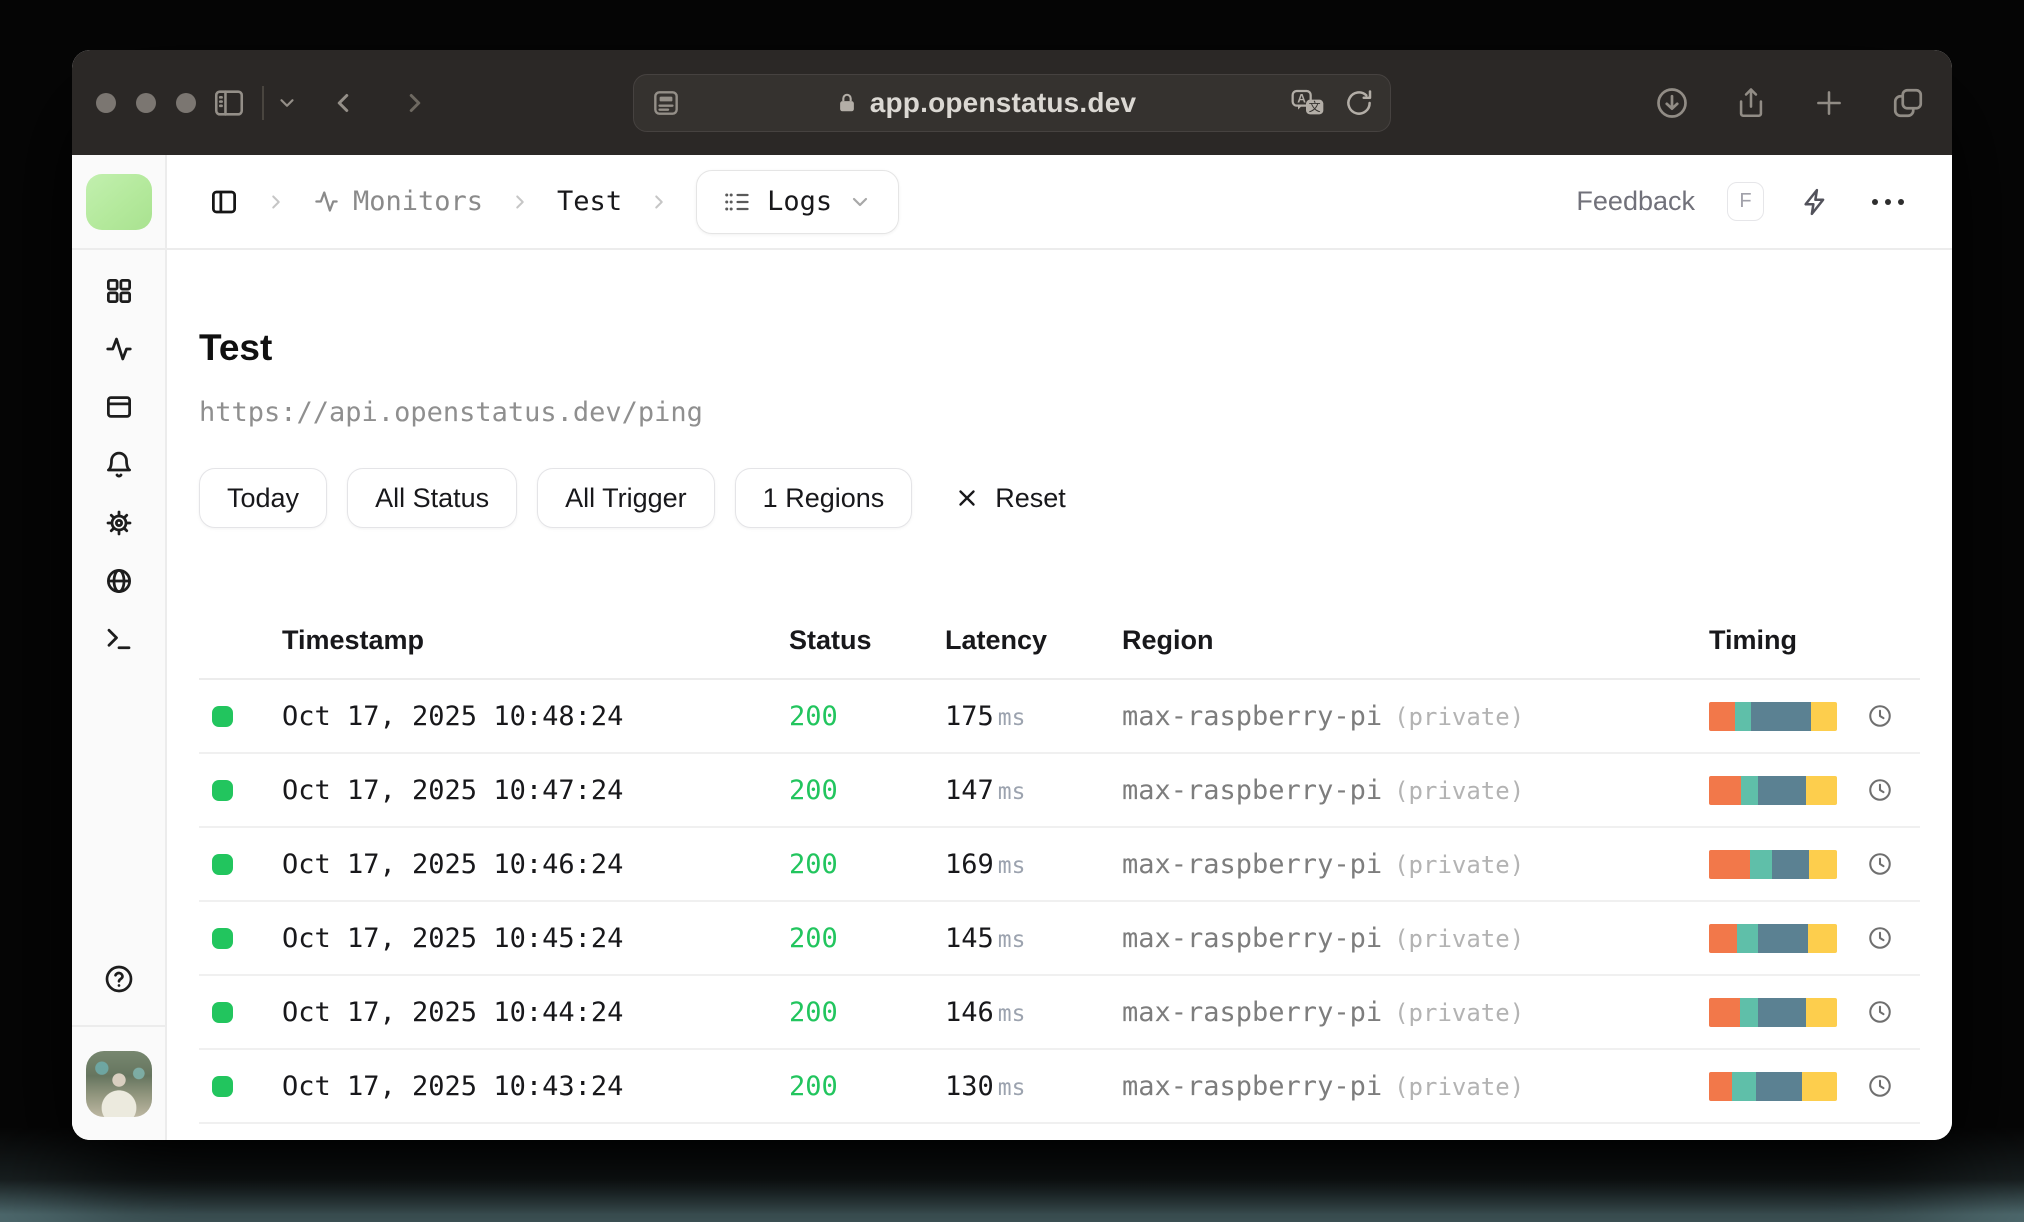  Describe the element at coordinates (1815, 202) in the screenshot. I see `quick-actions-icon` at that location.